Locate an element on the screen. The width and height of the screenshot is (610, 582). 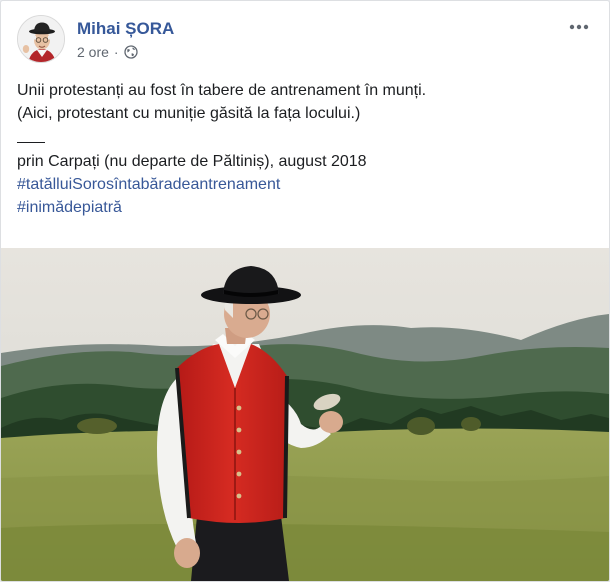
post-time: 2 ore is located at coordinates (93, 52).